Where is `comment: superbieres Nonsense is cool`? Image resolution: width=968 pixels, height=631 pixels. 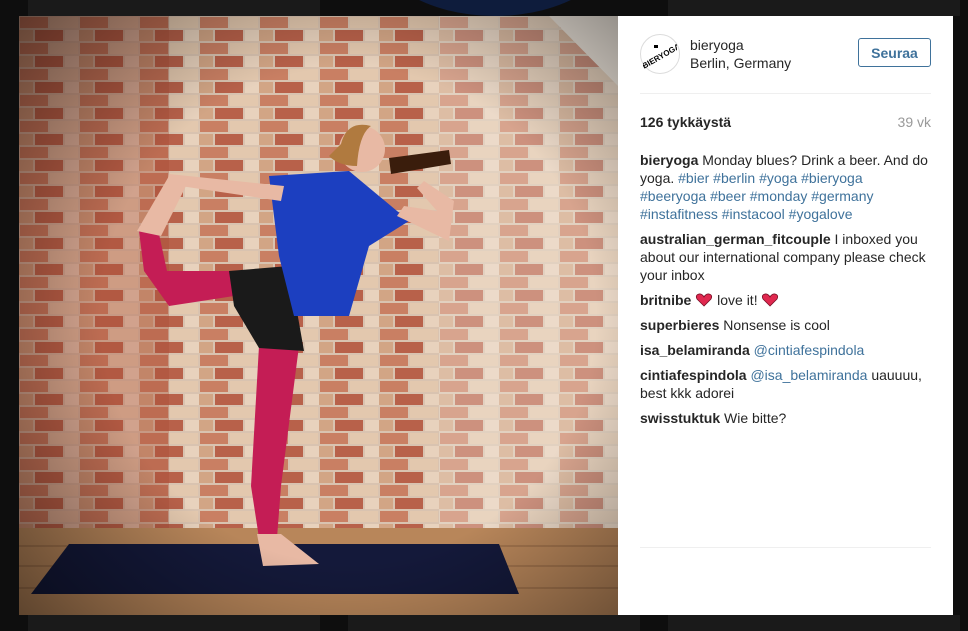
comment: superbieres Nonsense is cool is located at coordinates (785, 325).